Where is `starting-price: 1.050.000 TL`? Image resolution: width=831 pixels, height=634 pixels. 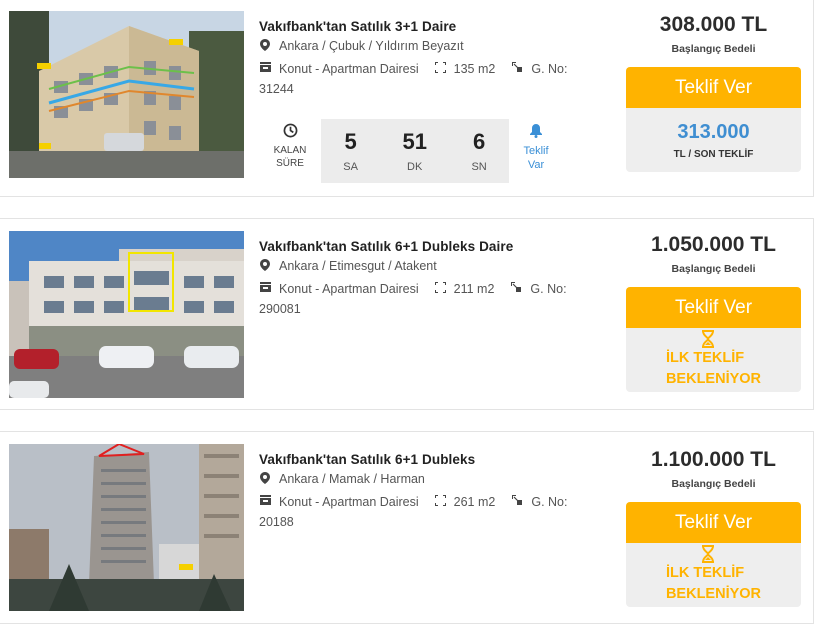 starting-price: 1.050.000 TL is located at coordinates (713, 244).